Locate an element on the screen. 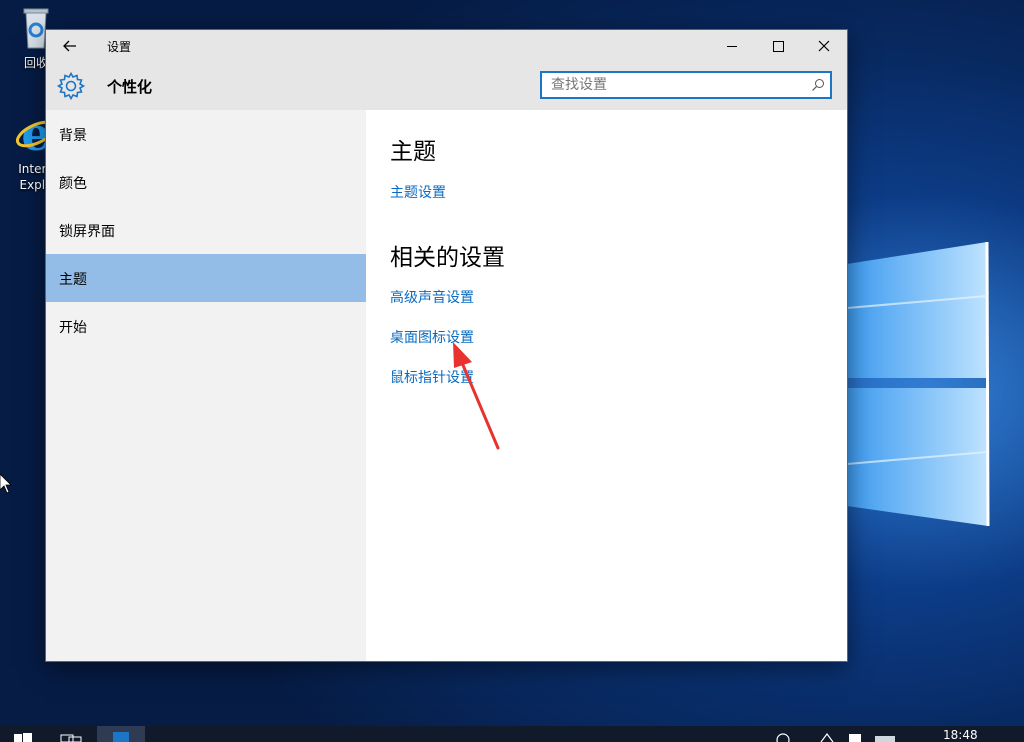 The height and width of the screenshot is (742, 1024). sidebar-item-colors: 颜色 is located at coordinates (206, 182).